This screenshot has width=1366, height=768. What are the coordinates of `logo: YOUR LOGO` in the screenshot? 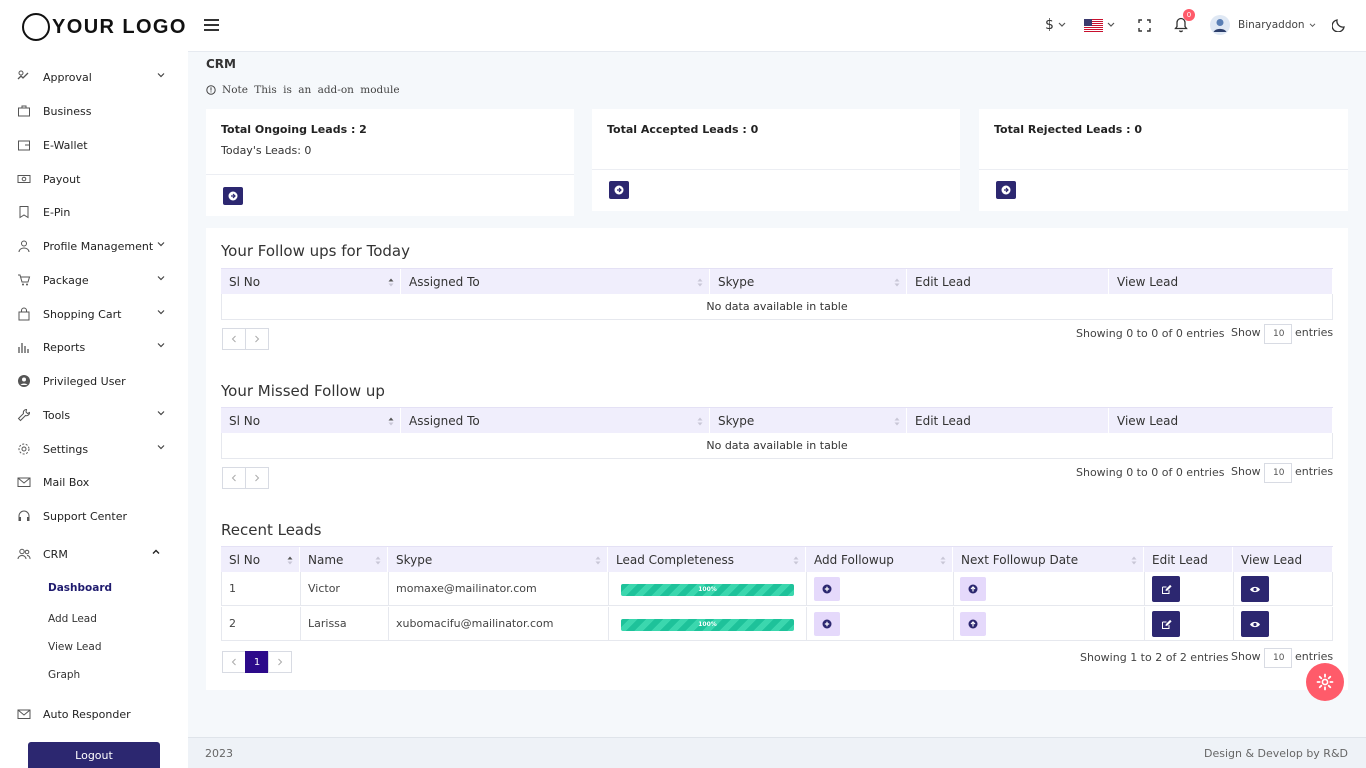 It's located at (104, 27).